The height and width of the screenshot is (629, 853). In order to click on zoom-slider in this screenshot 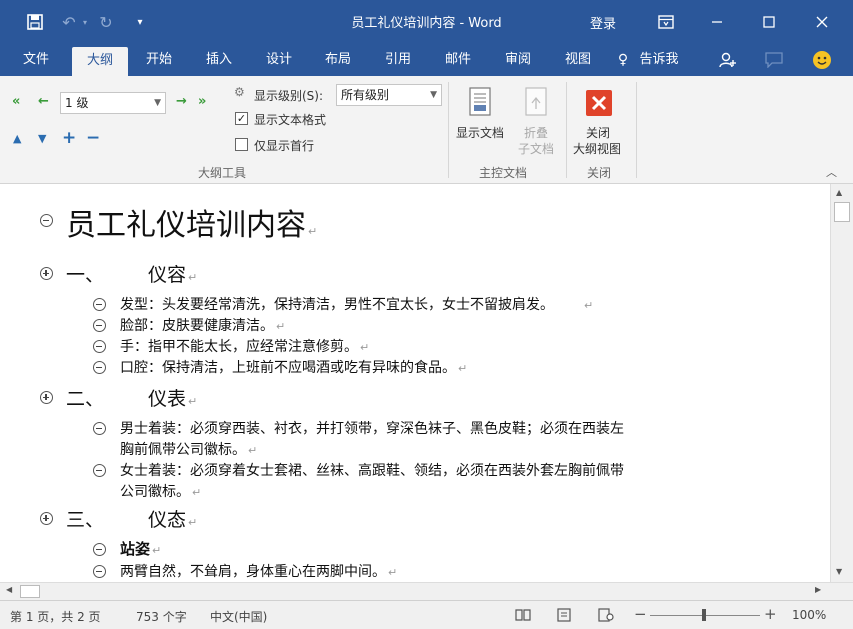, I will do `click(705, 615)`.